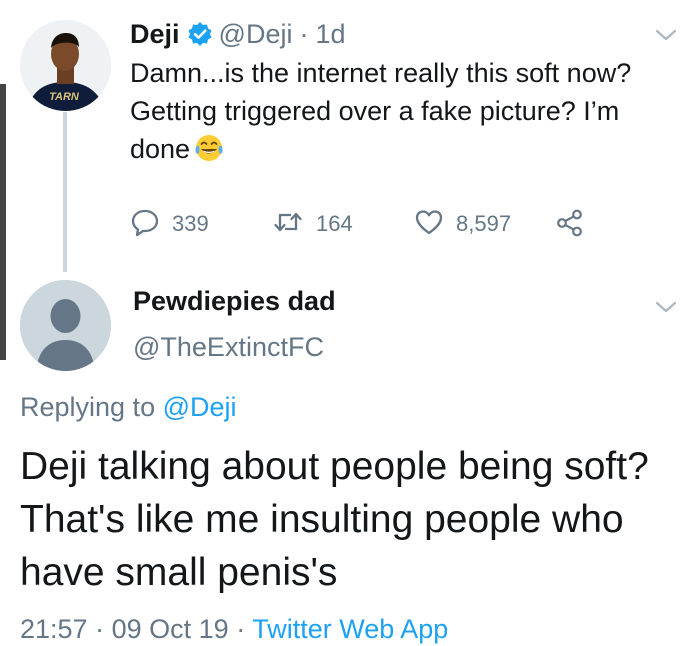 This screenshot has height=646, width=700. I want to click on tweet-date: 09 Oct 19, so click(170, 629).